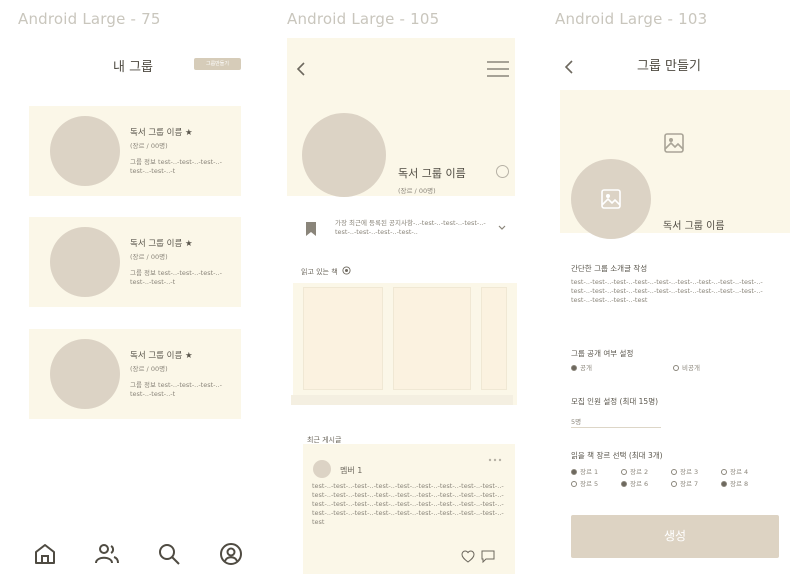  Describe the element at coordinates (169, 554) in the screenshot. I see `search-icon` at that location.